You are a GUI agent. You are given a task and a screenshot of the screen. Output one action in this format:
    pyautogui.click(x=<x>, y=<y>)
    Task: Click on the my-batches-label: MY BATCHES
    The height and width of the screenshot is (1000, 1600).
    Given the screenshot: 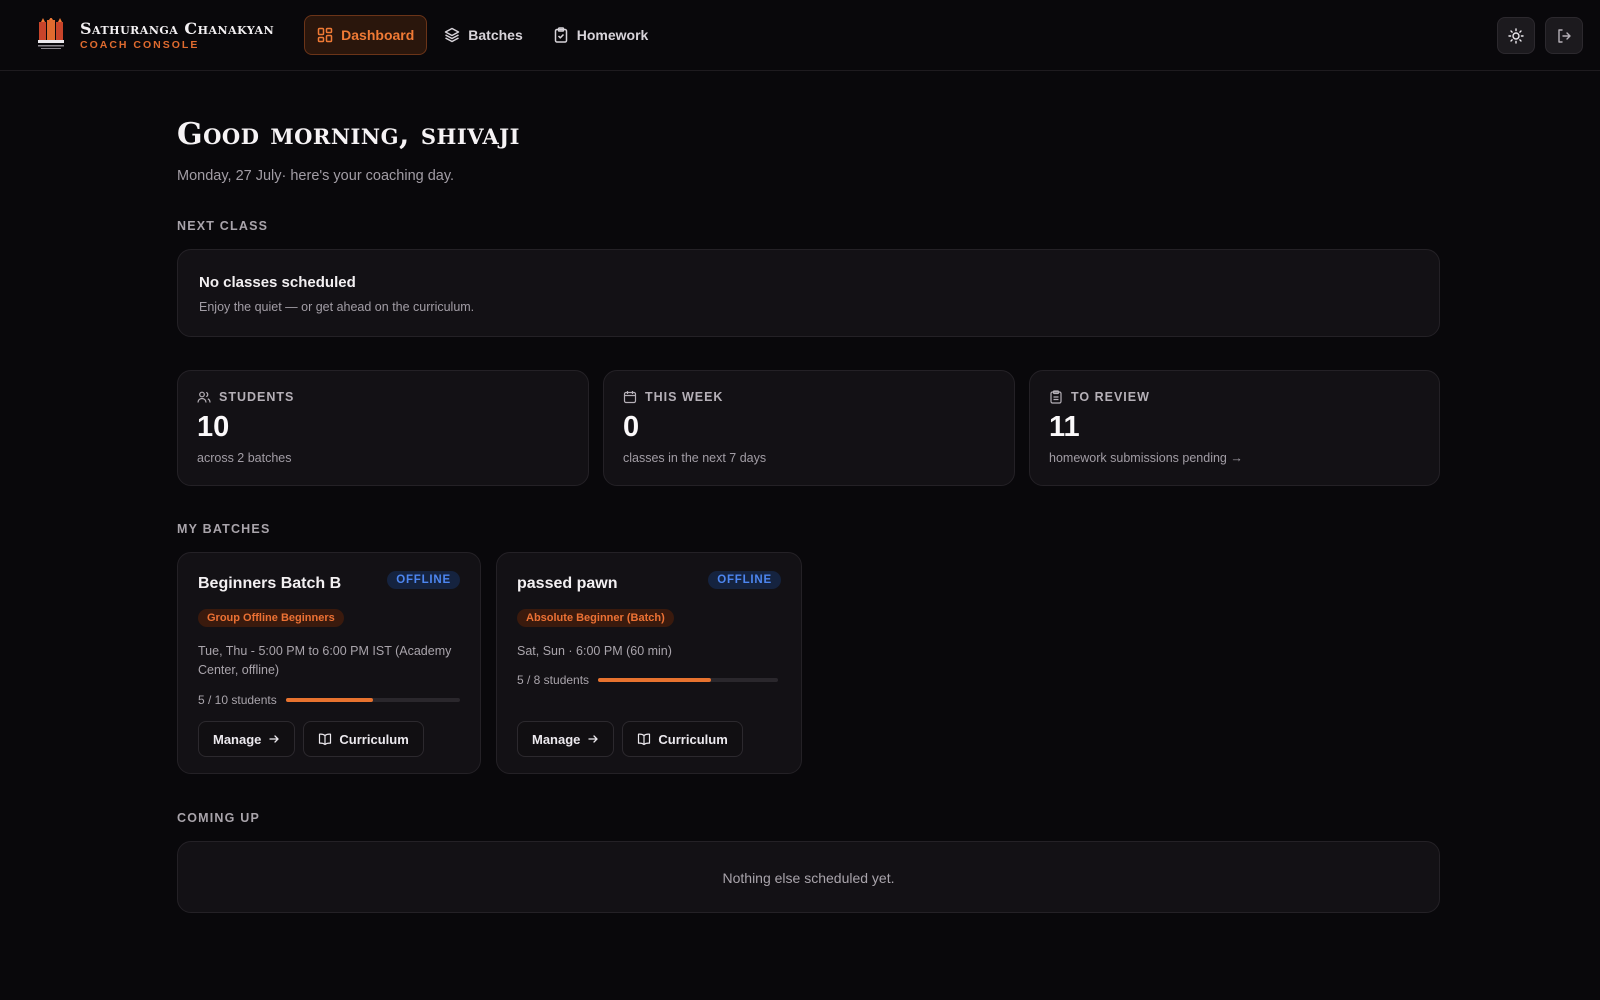 What is the action you would take?
    pyautogui.click(x=224, y=529)
    